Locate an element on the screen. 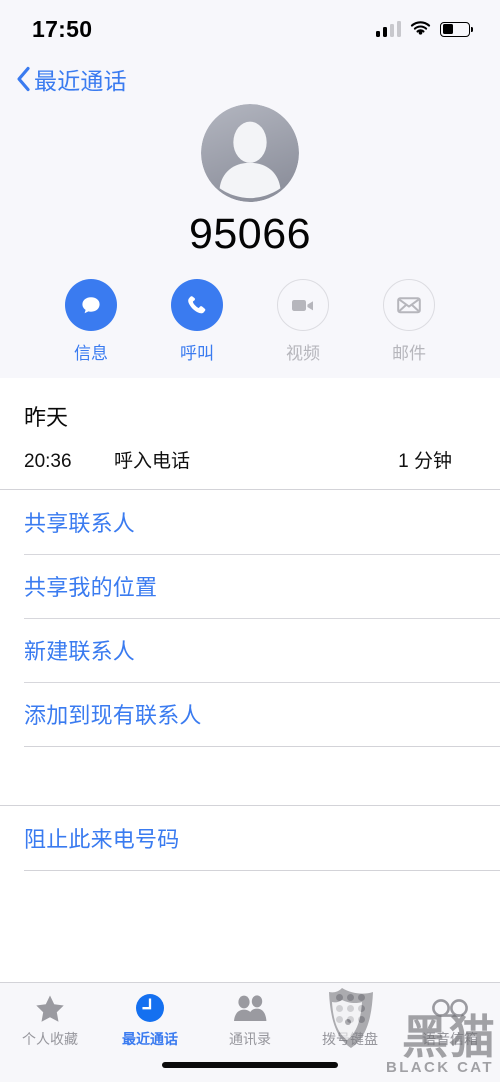 The image size is (500, 1082). dialpad-icon is located at coordinates (350, 1008).